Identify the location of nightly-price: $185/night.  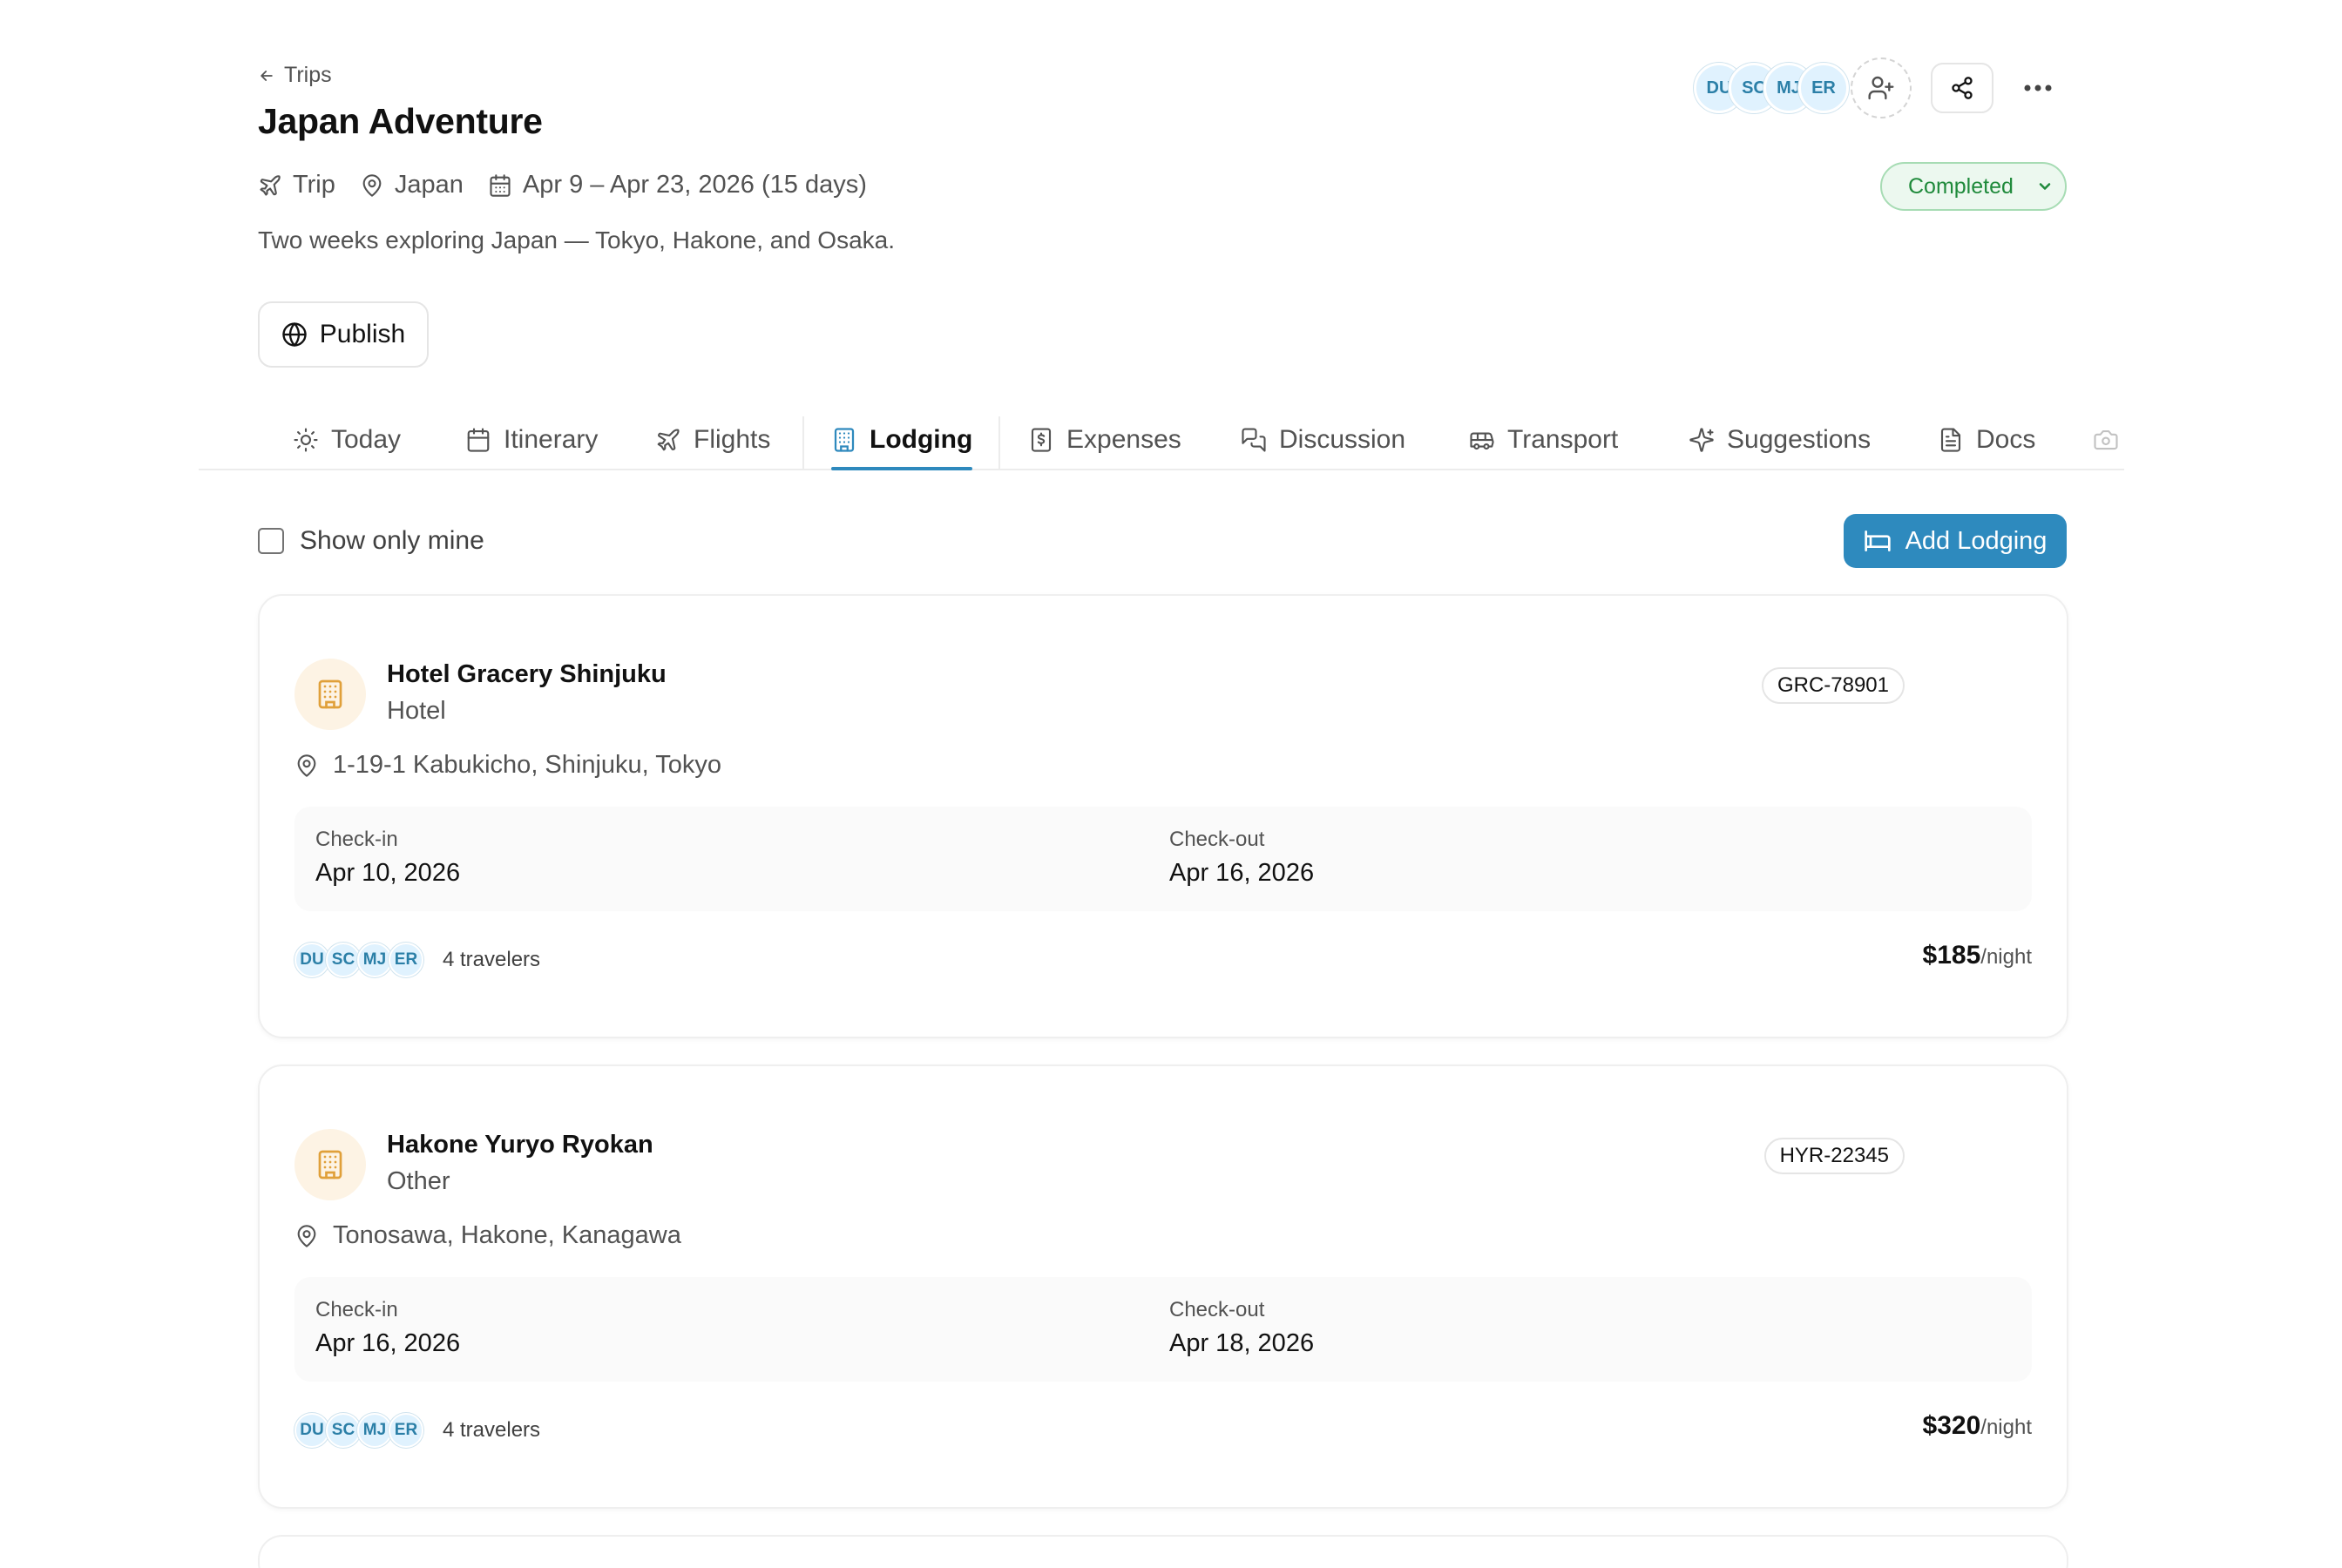
(1977, 955).